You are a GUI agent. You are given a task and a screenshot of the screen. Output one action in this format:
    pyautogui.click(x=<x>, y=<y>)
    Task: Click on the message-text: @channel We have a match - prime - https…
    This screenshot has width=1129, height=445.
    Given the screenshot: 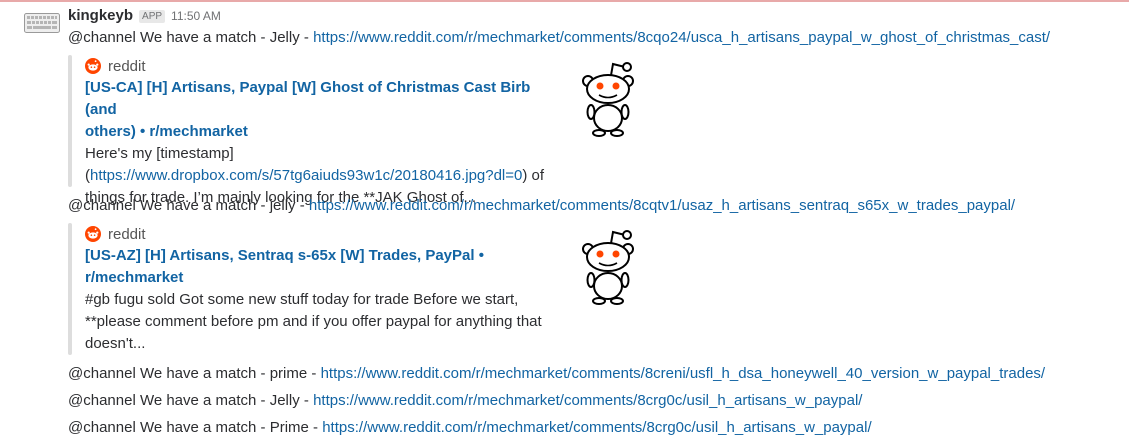 What is the action you would take?
    pyautogui.click(x=556, y=374)
    